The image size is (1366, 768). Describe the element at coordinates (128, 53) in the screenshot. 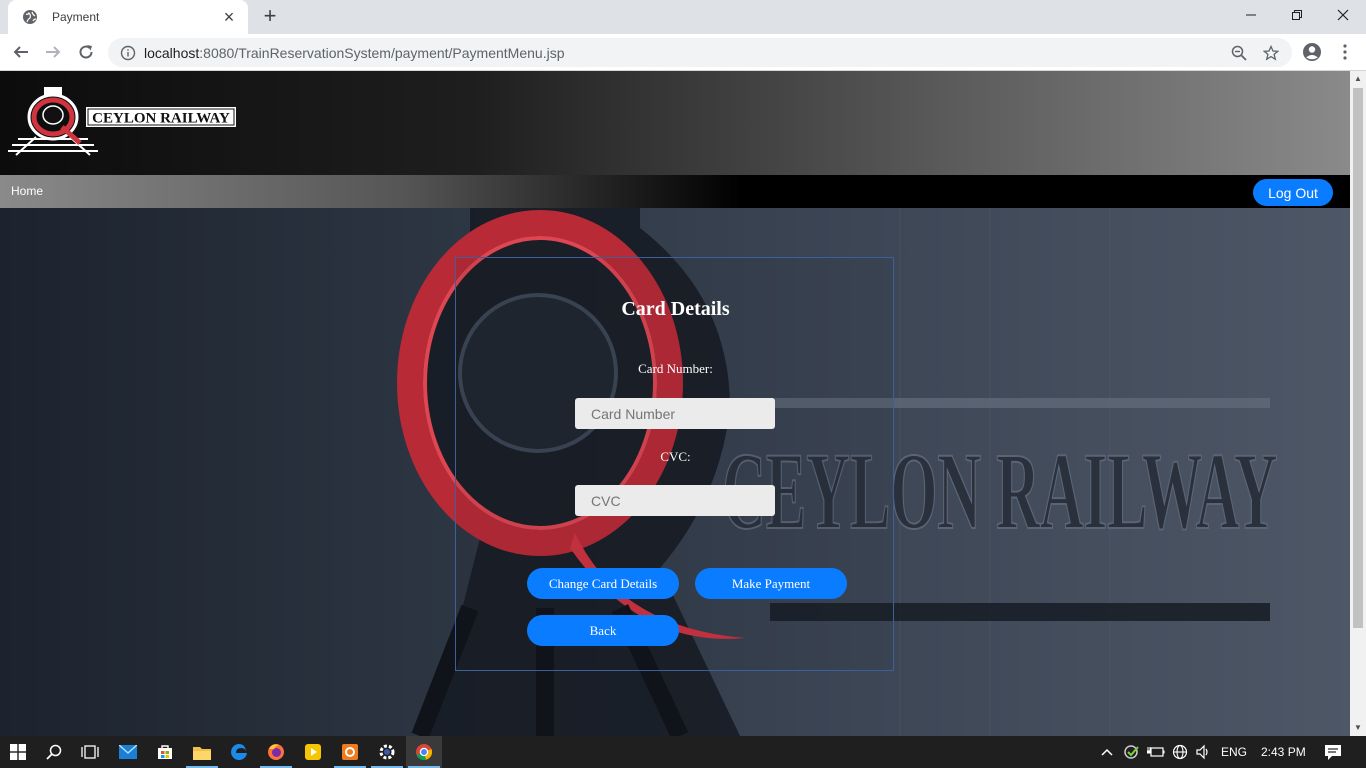

I see `info-icon` at that location.